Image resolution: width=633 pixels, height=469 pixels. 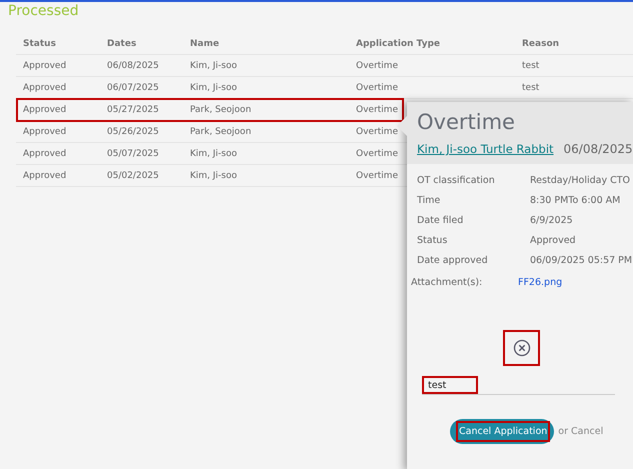 What do you see at coordinates (133, 175) in the screenshot?
I see `table-cell: 05/02/2025` at bounding box center [133, 175].